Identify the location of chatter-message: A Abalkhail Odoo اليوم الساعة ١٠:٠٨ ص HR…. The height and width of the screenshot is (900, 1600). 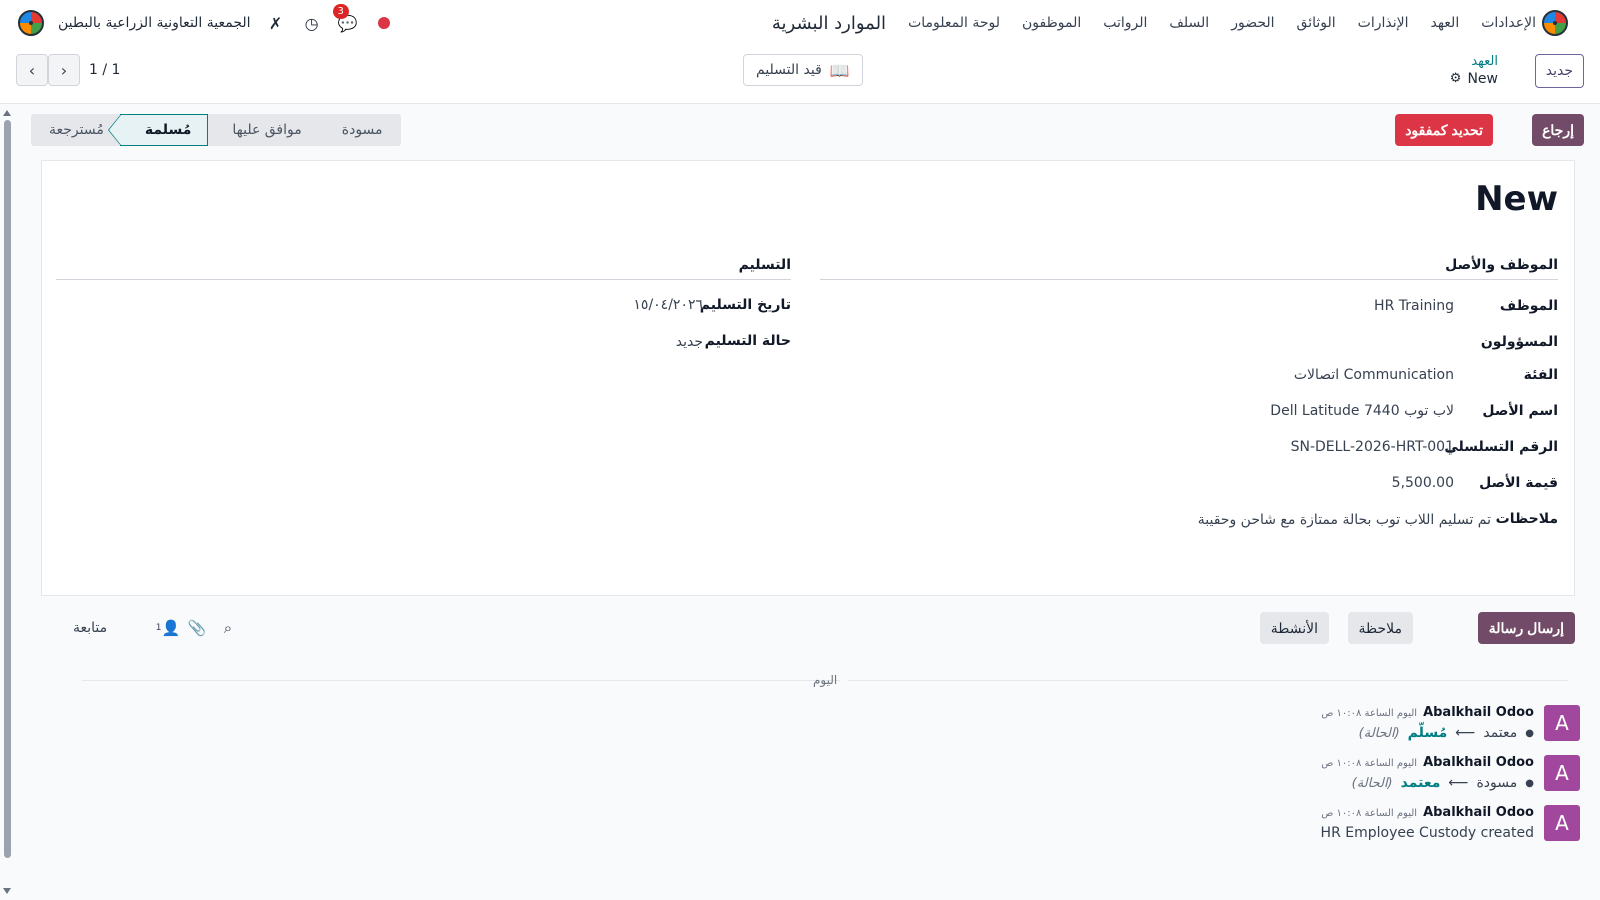
(1230, 827).